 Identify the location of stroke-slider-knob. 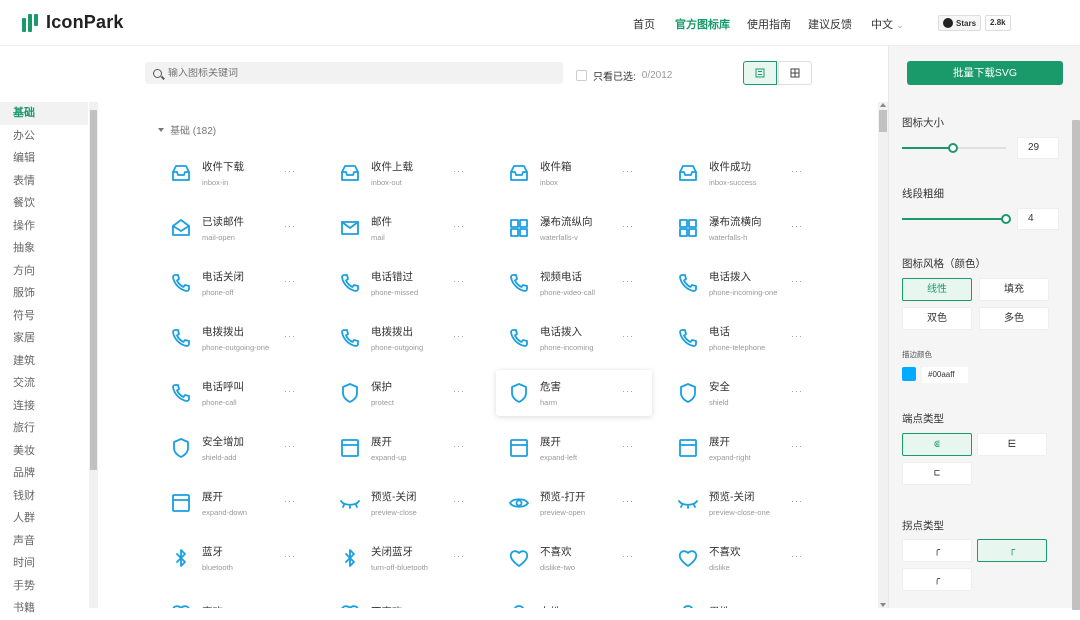
(1006, 219).